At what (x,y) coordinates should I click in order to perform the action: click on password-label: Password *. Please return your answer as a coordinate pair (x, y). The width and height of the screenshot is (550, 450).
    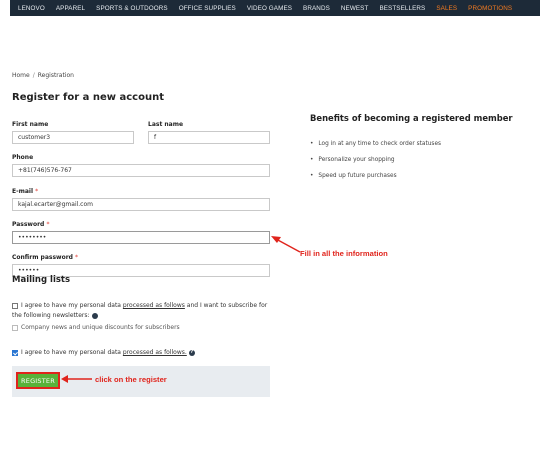
    Looking at the image, I should click on (30, 224).